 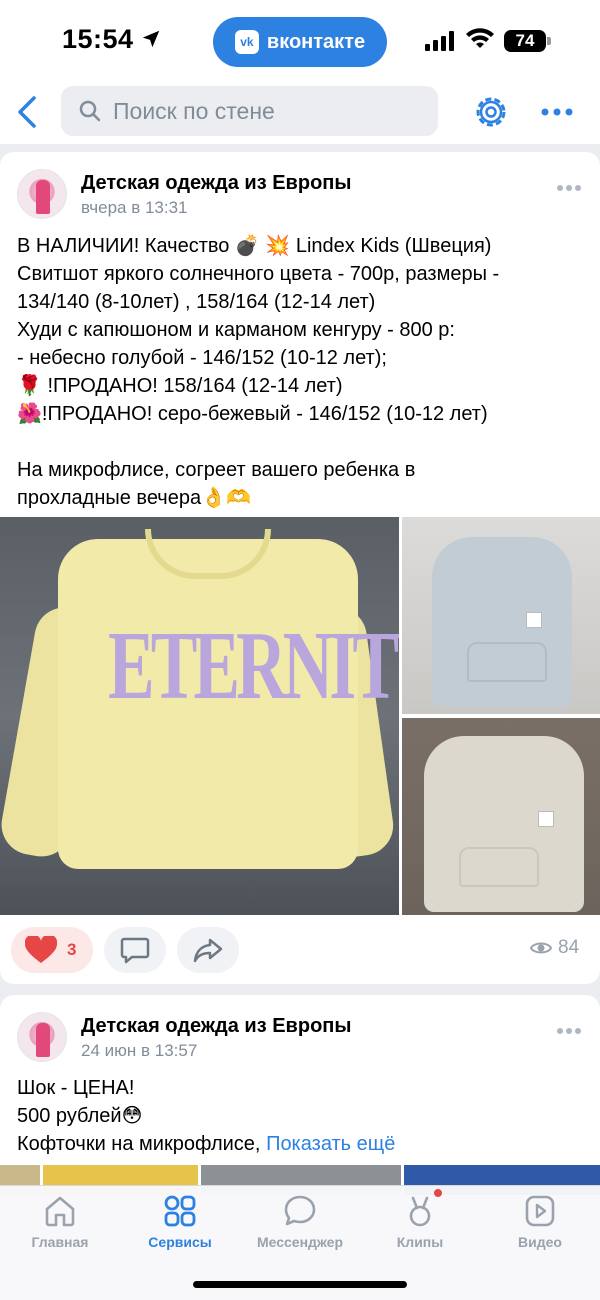 What do you see at coordinates (438, 1193) in the screenshot?
I see `clips-notification-dot` at bounding box center [438, 1193].